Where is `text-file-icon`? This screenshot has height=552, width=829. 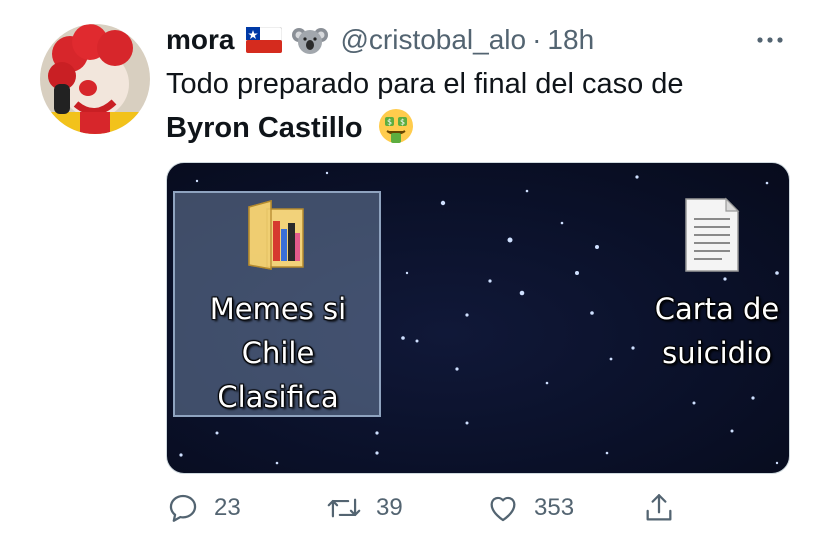 text-file-icon is located at coordinates (712, 235).